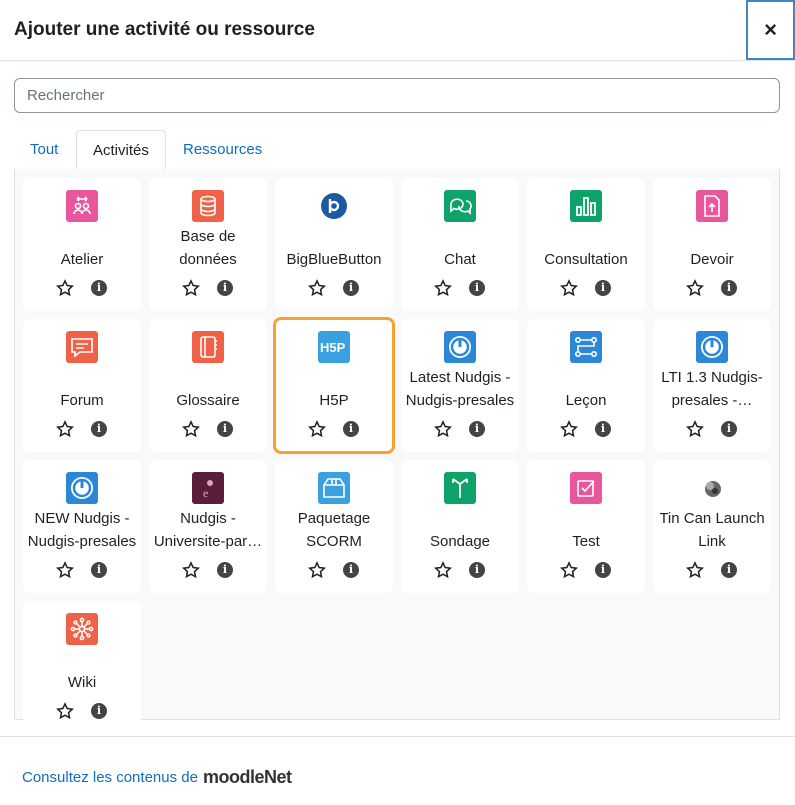 The height and width of the screenshot is (805, 795). What do you see at coordinates (44, 150) in the screenshot?
I see `tab-all: Tout` at bounding box center [44, 150].